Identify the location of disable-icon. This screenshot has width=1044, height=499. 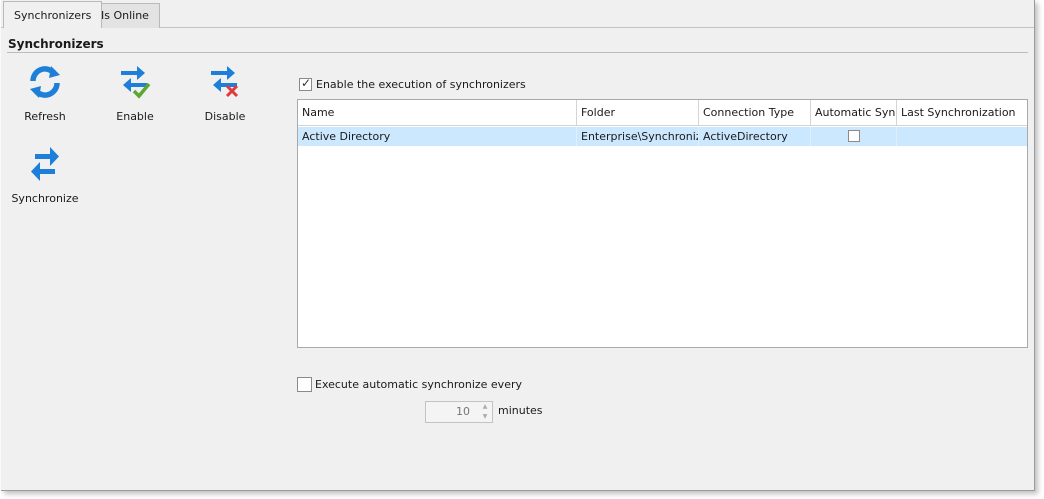
(225, 82).